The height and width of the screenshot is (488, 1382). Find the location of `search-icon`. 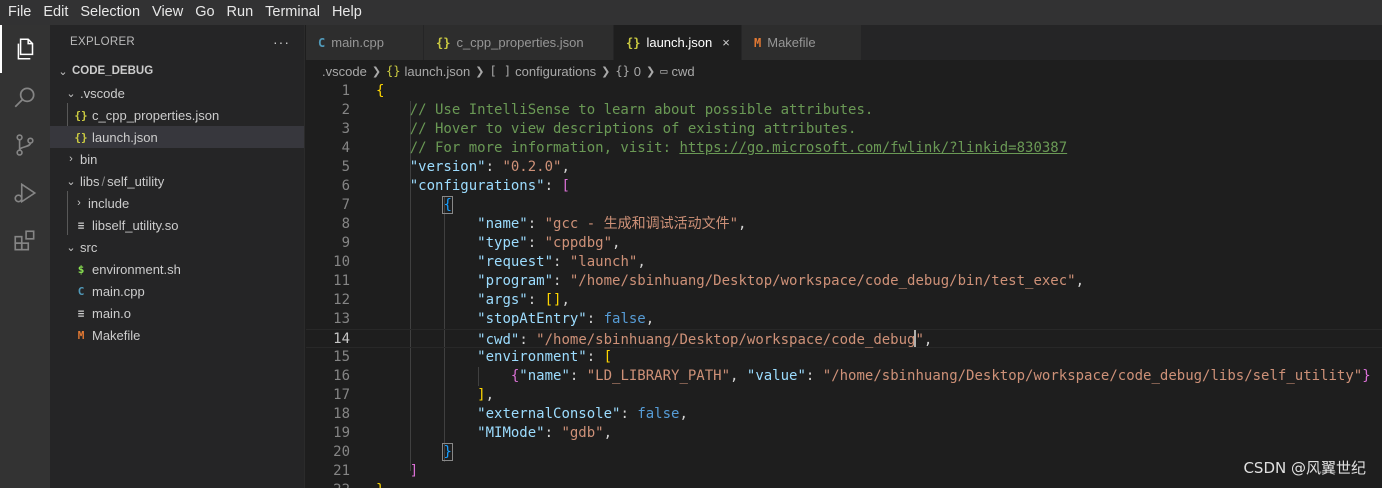

search-icon is located at coordinates (25, 97).